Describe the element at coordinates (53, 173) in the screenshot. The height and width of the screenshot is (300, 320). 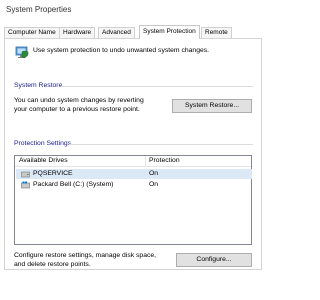
I see `drive-name: PQSERVICE` at that location.